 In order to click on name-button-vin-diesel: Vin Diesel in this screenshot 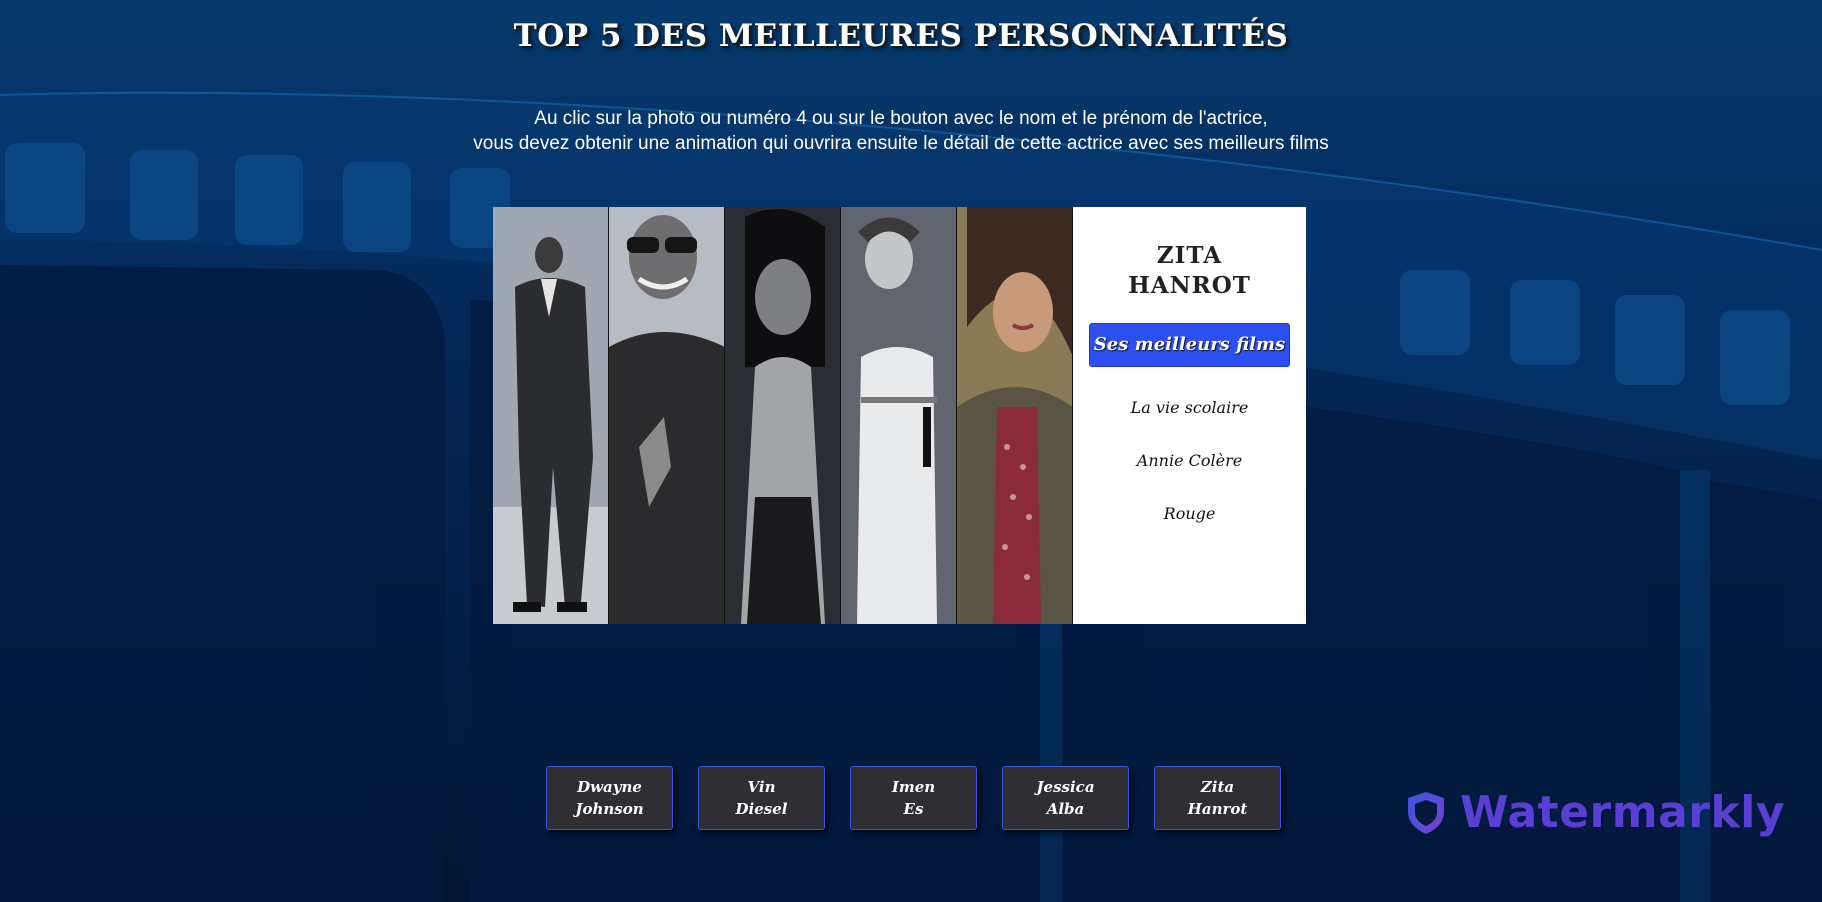, I will do `click(761, 798)`.